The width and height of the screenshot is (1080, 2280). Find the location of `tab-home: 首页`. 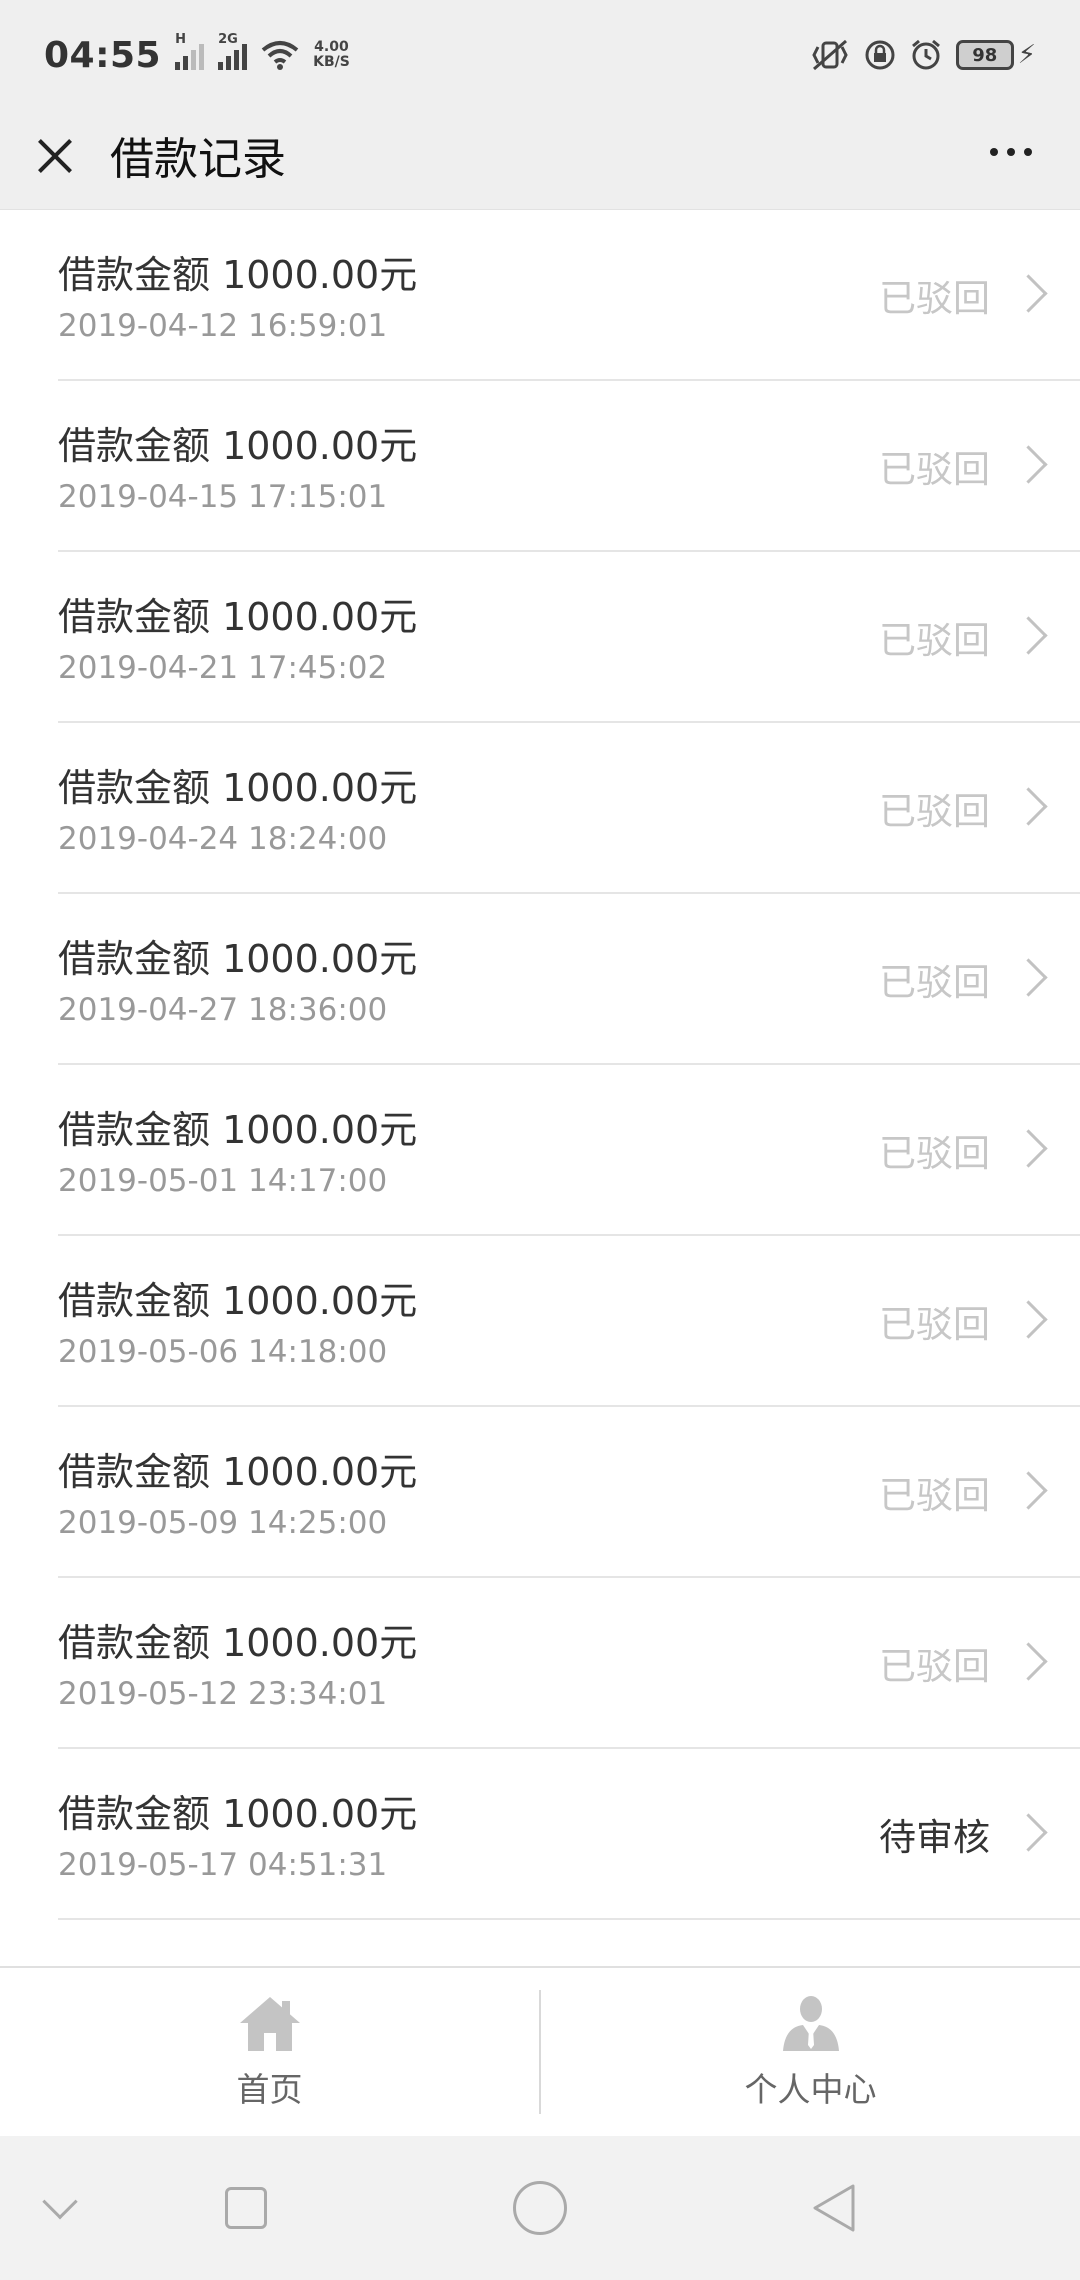

tab-home: 首页 is located at coordinates (269, 2052).